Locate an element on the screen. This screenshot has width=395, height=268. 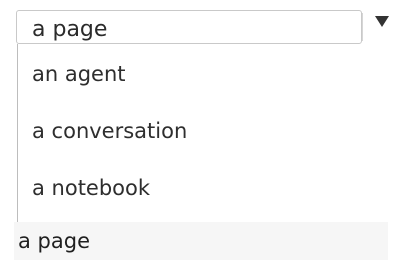
chevron-down-icon is located at coordinates (382, 21).